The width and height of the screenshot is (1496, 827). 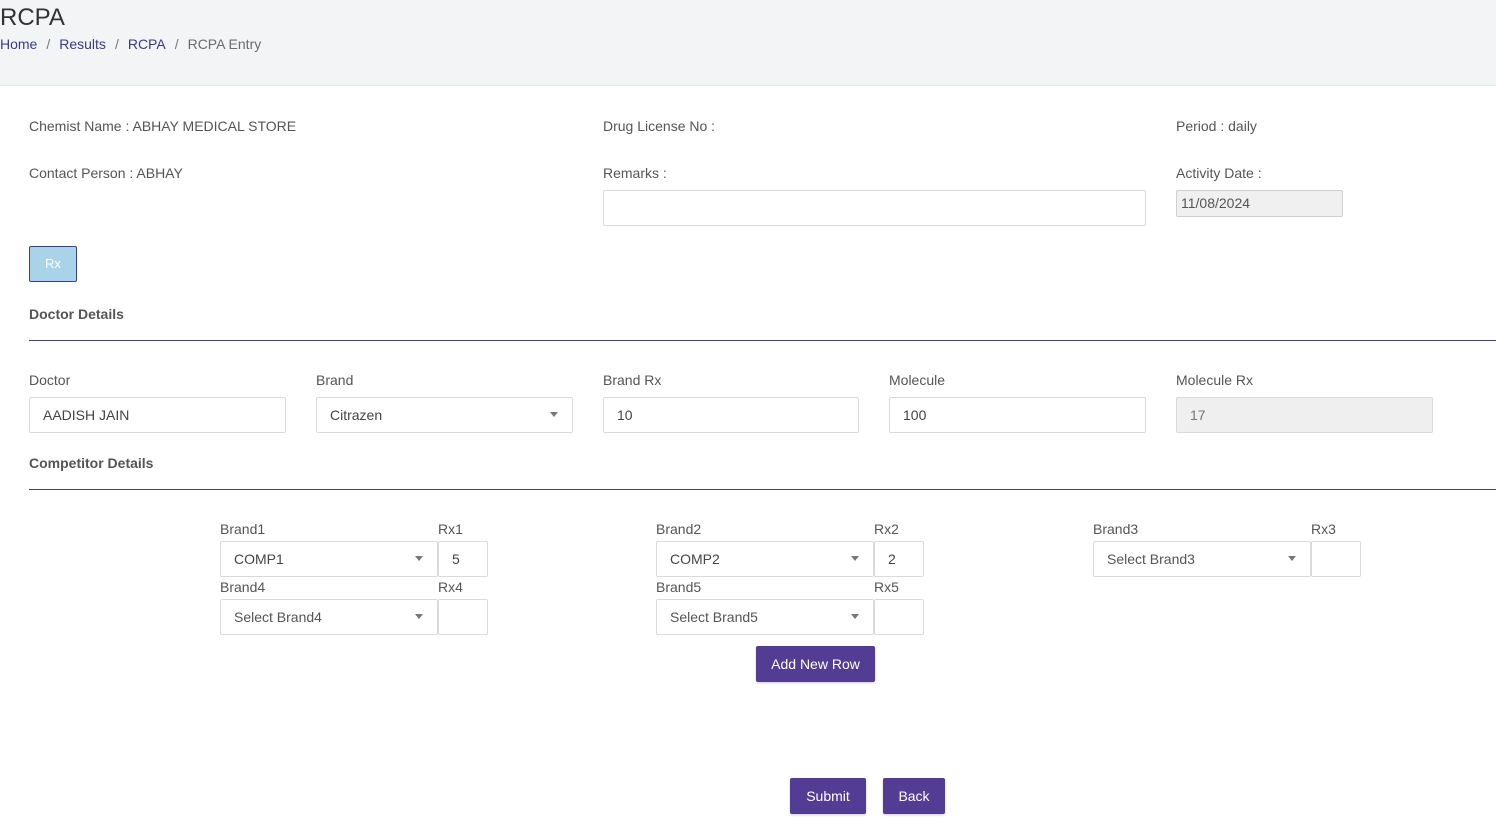 What do you see at coordinates (243, 529) in the screenshot?
I see `brand1-label: Brand1` at bounding box center [243, 529].